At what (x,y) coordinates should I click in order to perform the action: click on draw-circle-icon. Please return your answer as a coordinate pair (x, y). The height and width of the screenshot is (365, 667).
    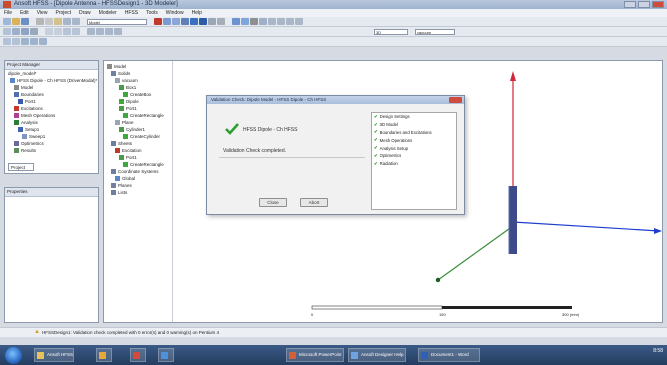
    Looking at the image, I should click on (203, 21).